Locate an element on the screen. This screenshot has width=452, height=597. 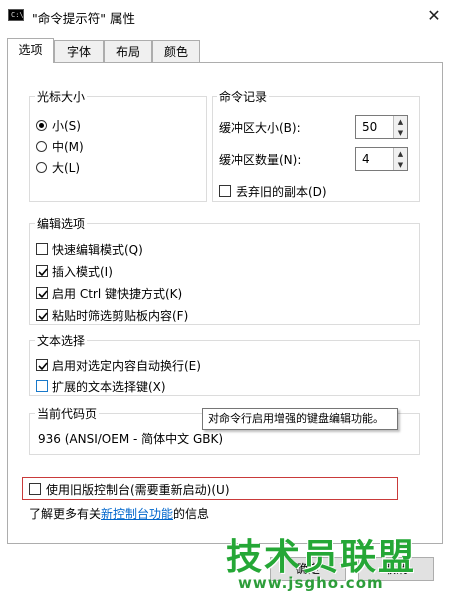
insert-mode-label: 插入模式(I) is located at coordinates (82, 272).